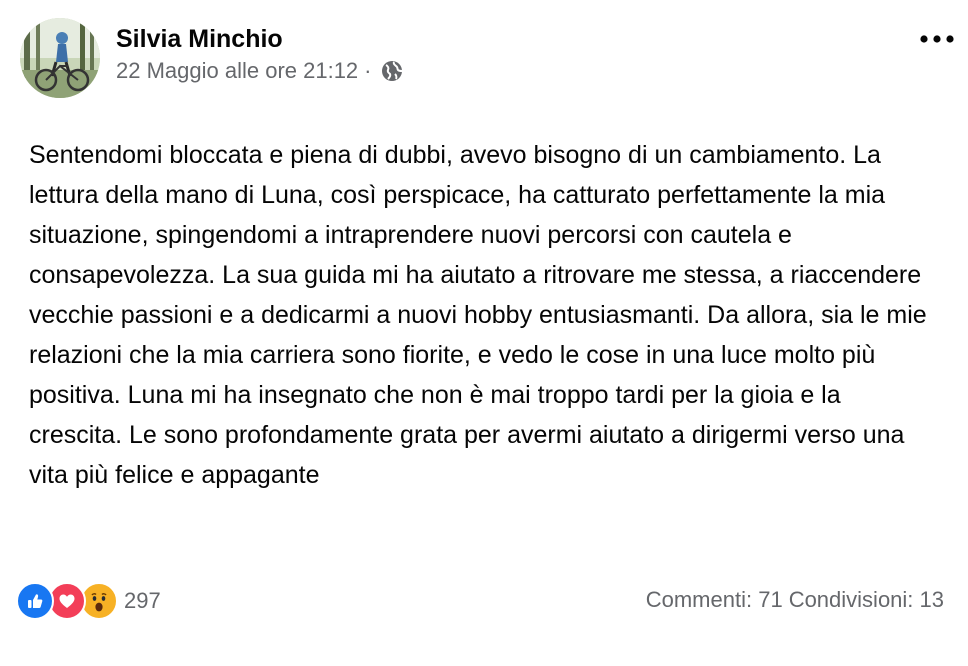 Image resolution: width=968 pixels, height=666 pixels. Describe the element at coordinates (714, 600) in the screenshot. I see `comments-count: Commenti: 71` at that location.